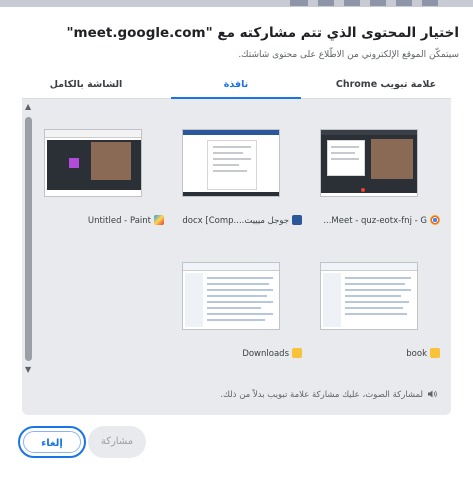  I want to click on scroll-thumb, so click(28, 239).